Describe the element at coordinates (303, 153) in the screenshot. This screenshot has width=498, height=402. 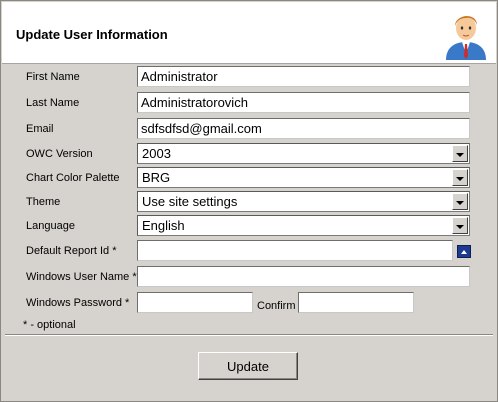
I see `owc-version-select: 2003` at that location.